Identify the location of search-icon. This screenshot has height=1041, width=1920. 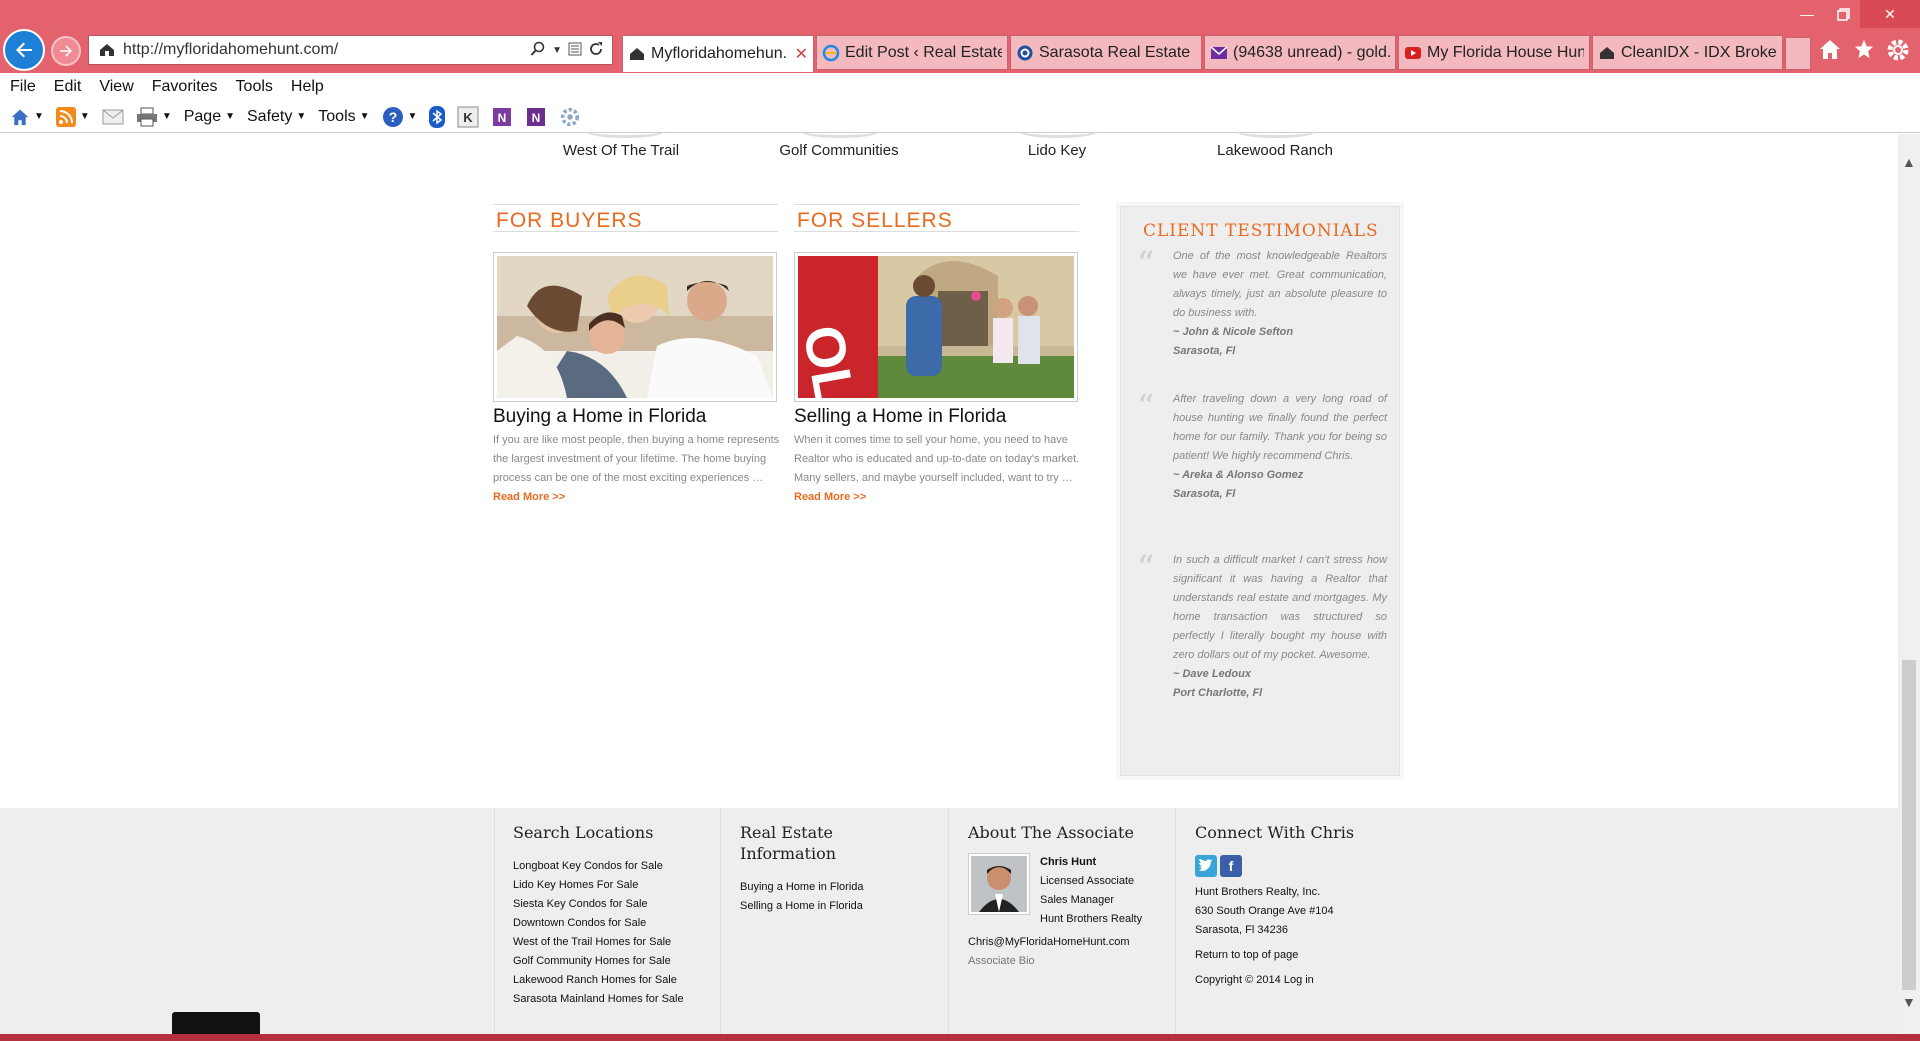
(538, 50).